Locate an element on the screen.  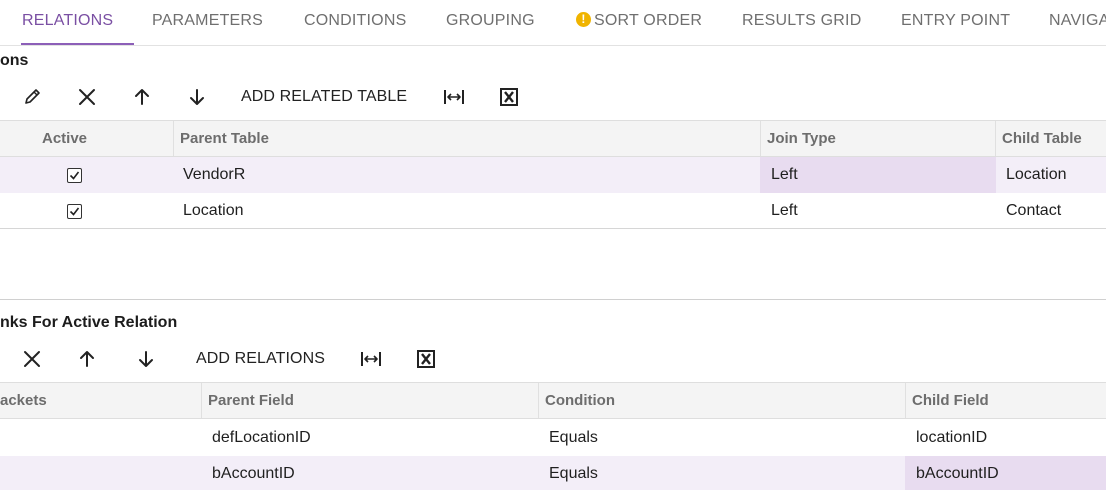
column-header-condition: Condition is located at coordinates (722, 400).